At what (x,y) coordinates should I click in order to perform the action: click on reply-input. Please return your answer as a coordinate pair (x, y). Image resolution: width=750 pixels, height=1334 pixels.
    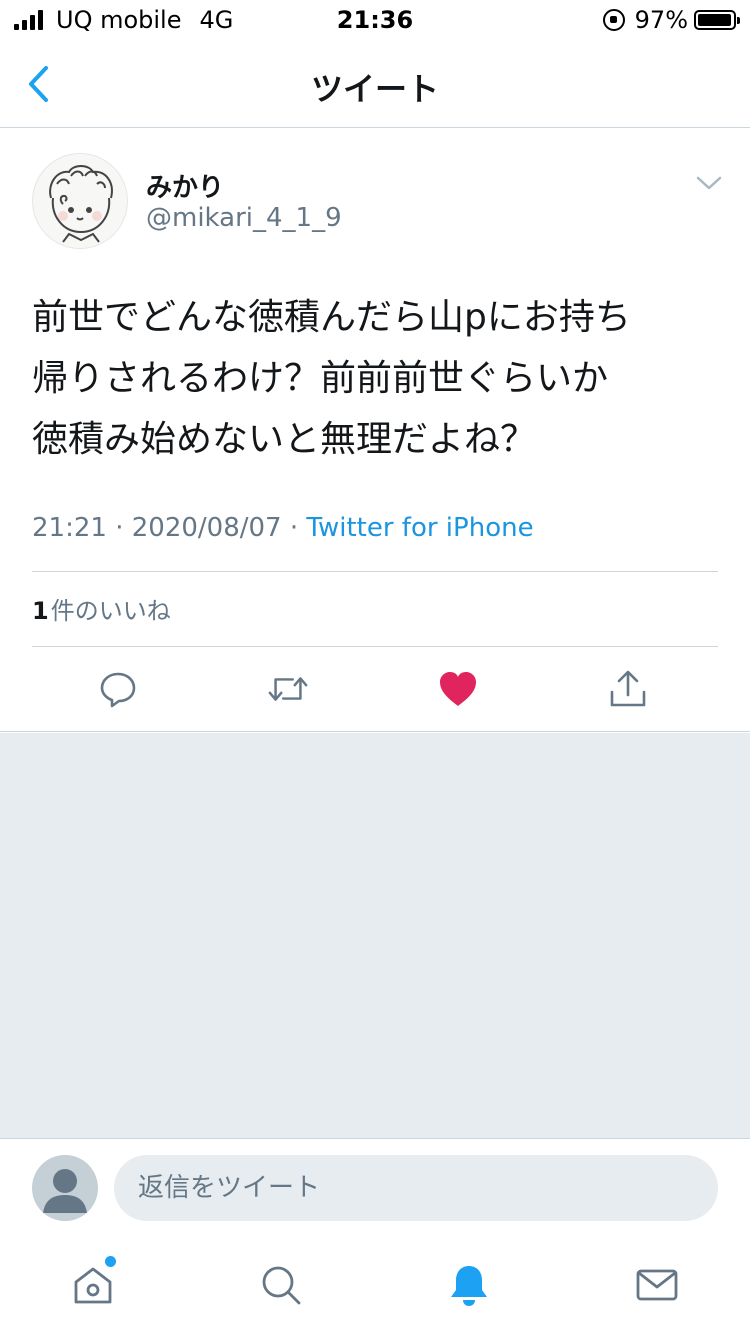
    Looking at the image, I should click on (416, 1188).